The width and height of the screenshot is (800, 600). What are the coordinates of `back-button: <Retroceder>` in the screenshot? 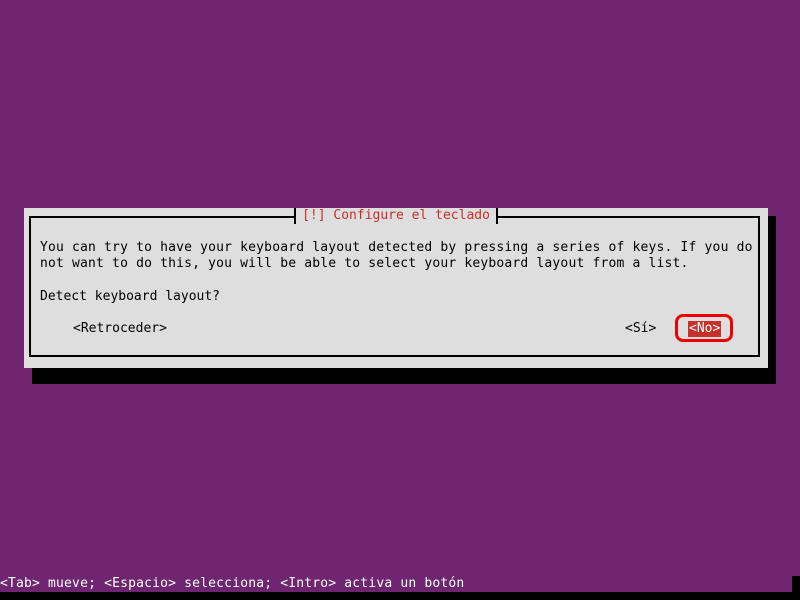 It's located at (120, 329).